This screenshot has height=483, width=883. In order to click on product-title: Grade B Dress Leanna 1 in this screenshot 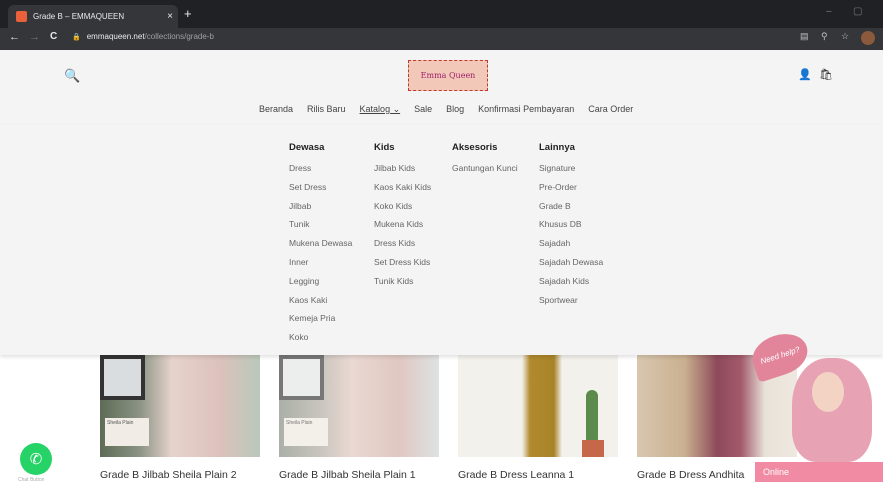, I will do `click(538, 475)`.